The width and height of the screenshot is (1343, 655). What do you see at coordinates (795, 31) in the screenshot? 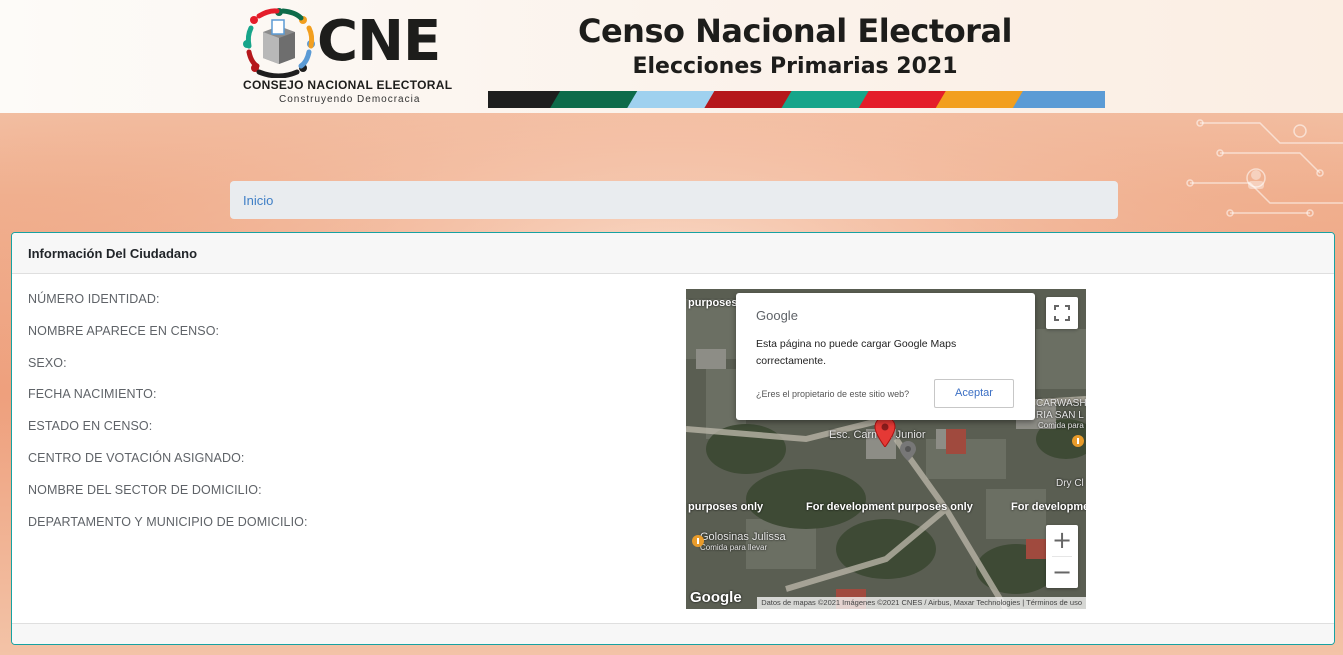
I see `page-title: Censo Nacional Electoral` at bounding box center [795, 31].